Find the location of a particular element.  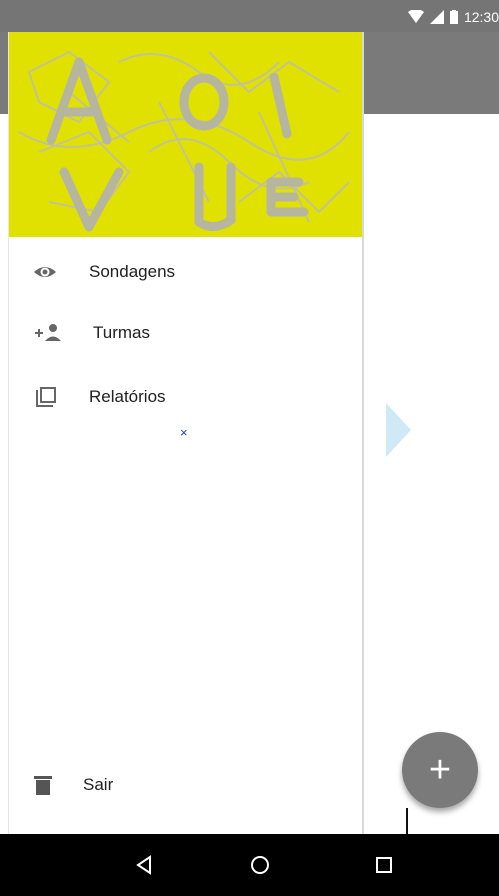

eye-icon is located at coordinates (51, 272).